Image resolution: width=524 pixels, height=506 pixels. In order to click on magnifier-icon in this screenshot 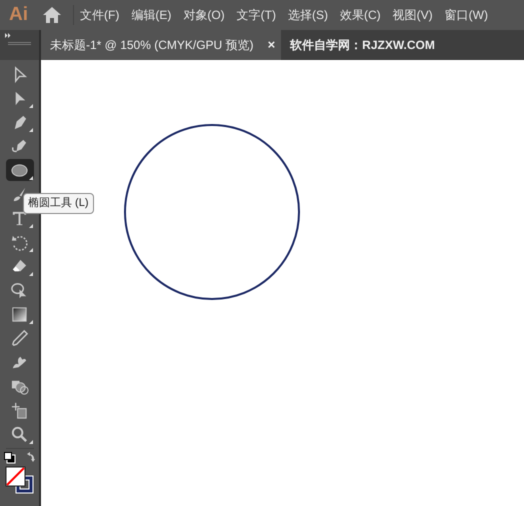, I will do `click(19, 434)`.